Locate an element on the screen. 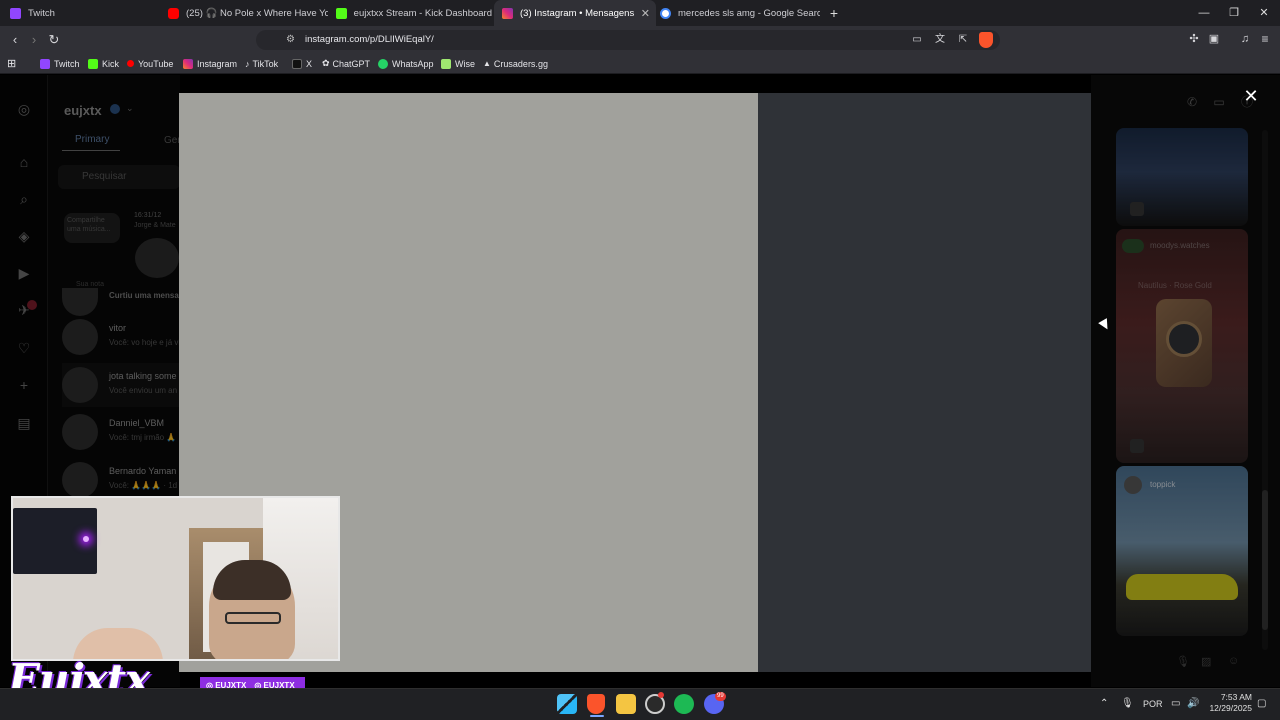 The image size is (1280, 720). clock-date: 12/29/2025 is located at coordinates (1230, 708).